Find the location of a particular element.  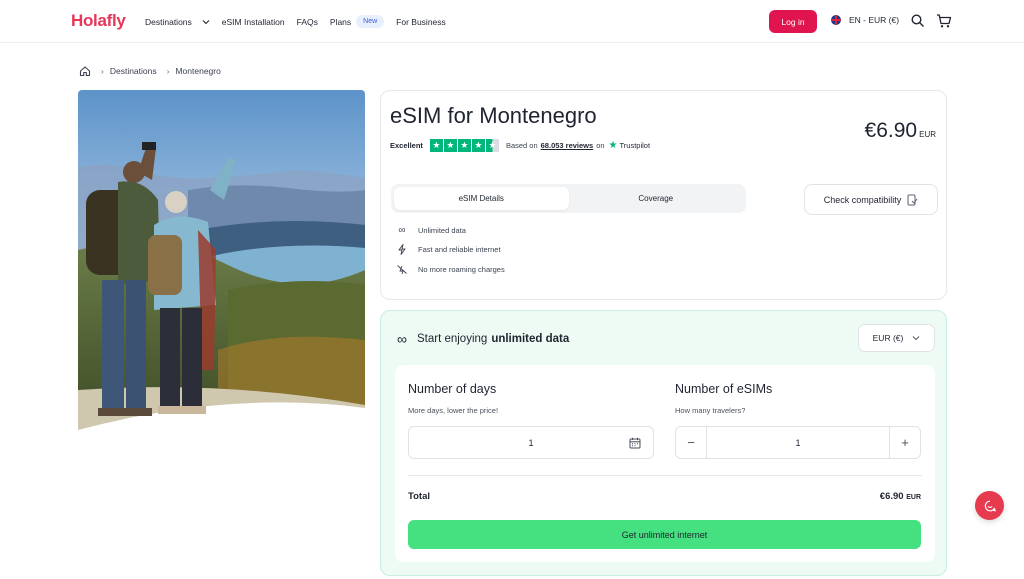

nav-destinations: Destinations is located at coordinates (177, 22).